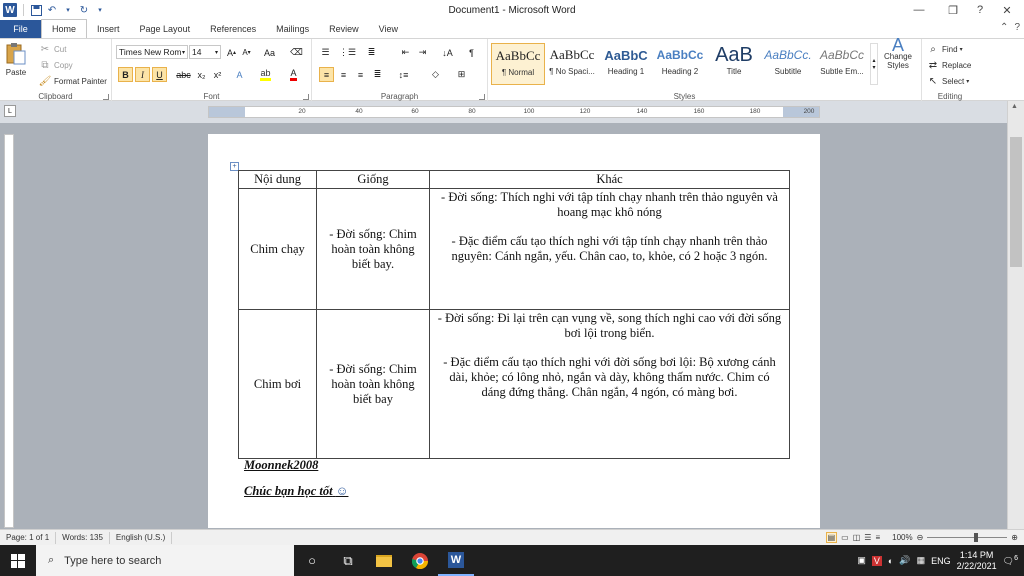 This screenshot has width=1024, height=576. I want to click on grow-font-icon: A ▴, so click(231, 52).